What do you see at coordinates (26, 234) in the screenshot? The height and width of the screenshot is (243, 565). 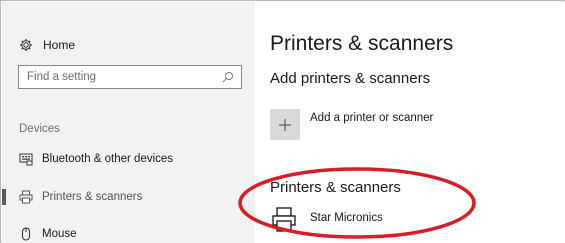 I see `mouse-icon` at bounding box center [26, 234].